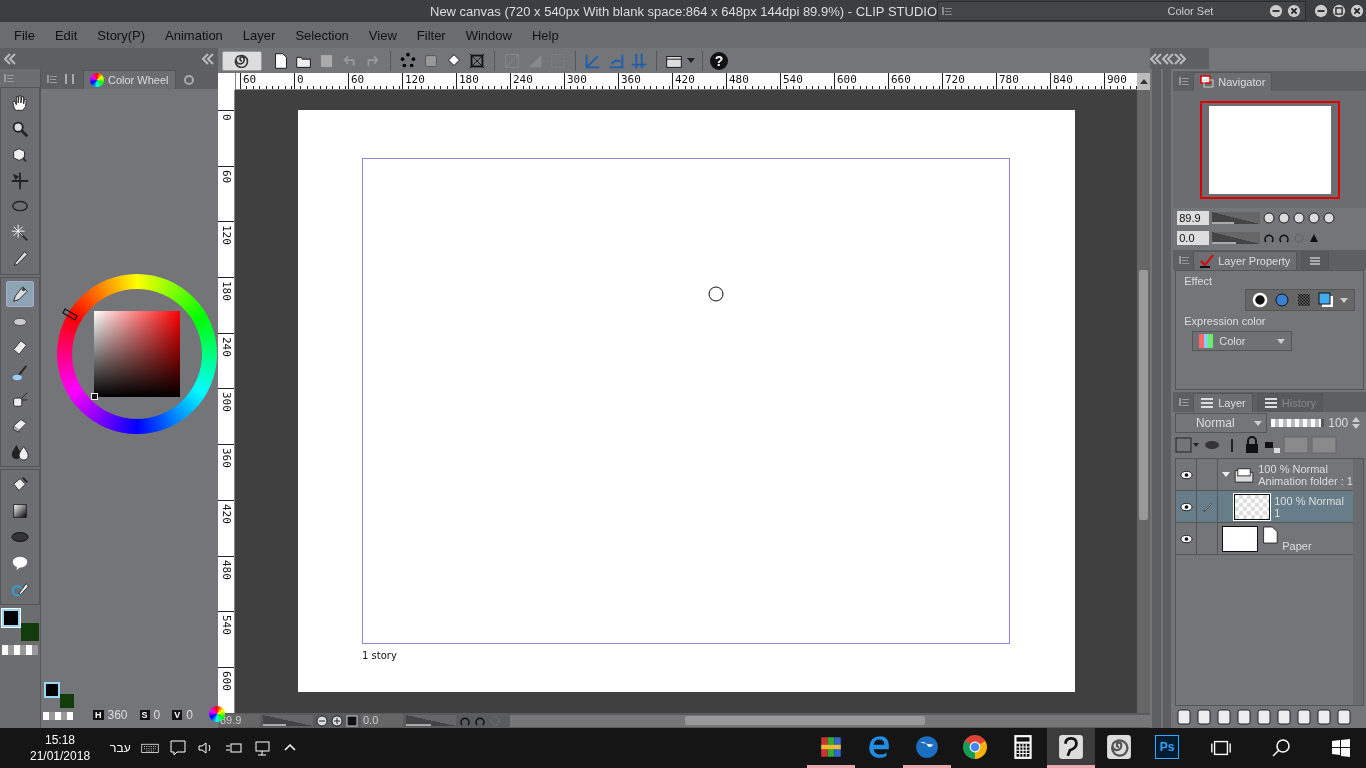 This screenshot has width=1366, height=768. Describe the element at coordinates (1242, 341) in the screenshot. I see `expression-color-dropdown: Color` at that location.